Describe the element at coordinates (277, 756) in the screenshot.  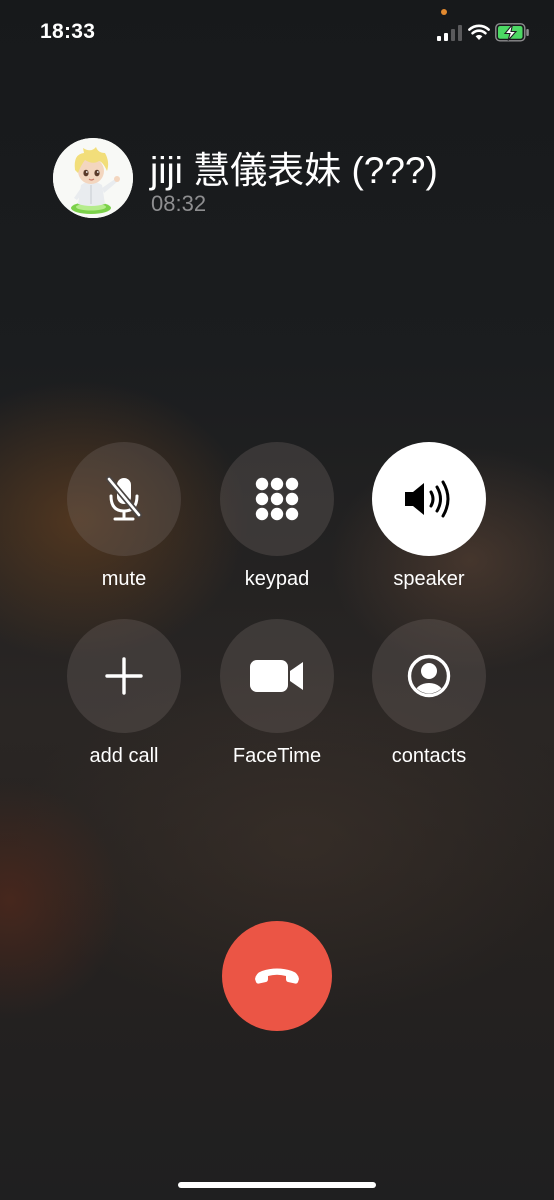
I see `facetime-label: FaceTime` at that location.